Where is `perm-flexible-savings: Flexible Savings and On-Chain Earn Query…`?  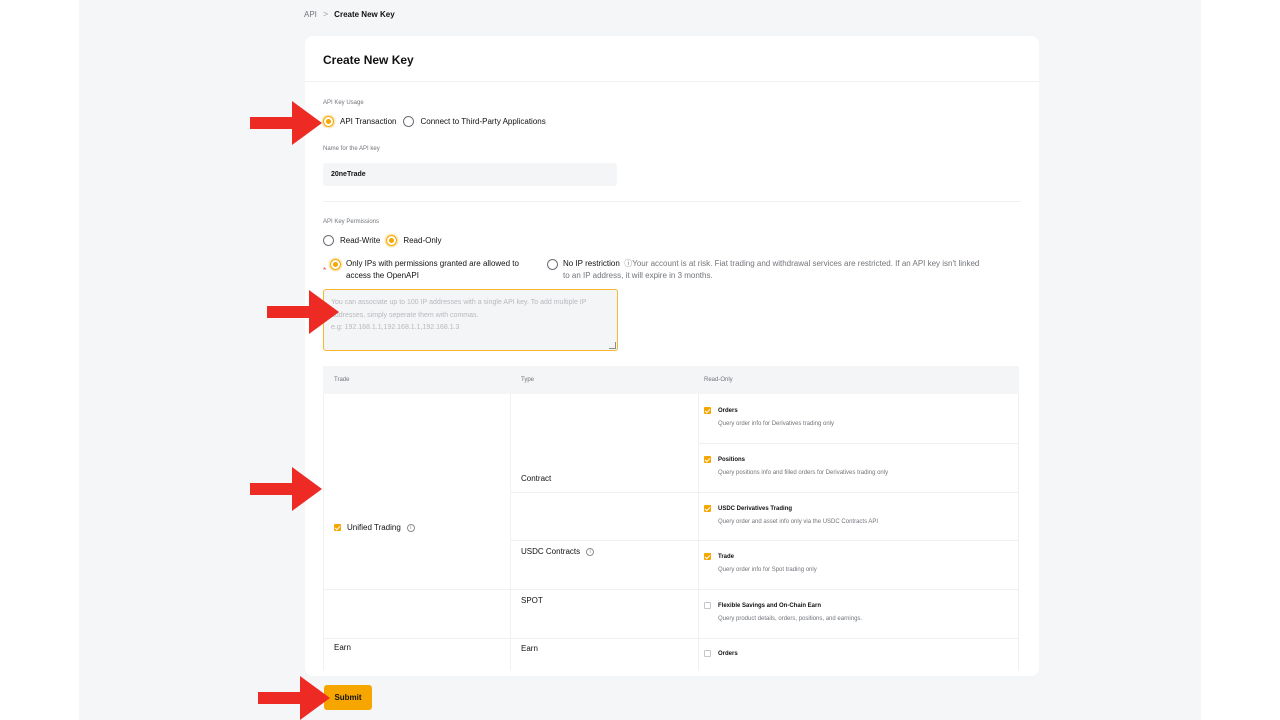
perm-flexible-savings: Flexible Savings and On-Chain Earn Query… is located at coordinates (783, 612).